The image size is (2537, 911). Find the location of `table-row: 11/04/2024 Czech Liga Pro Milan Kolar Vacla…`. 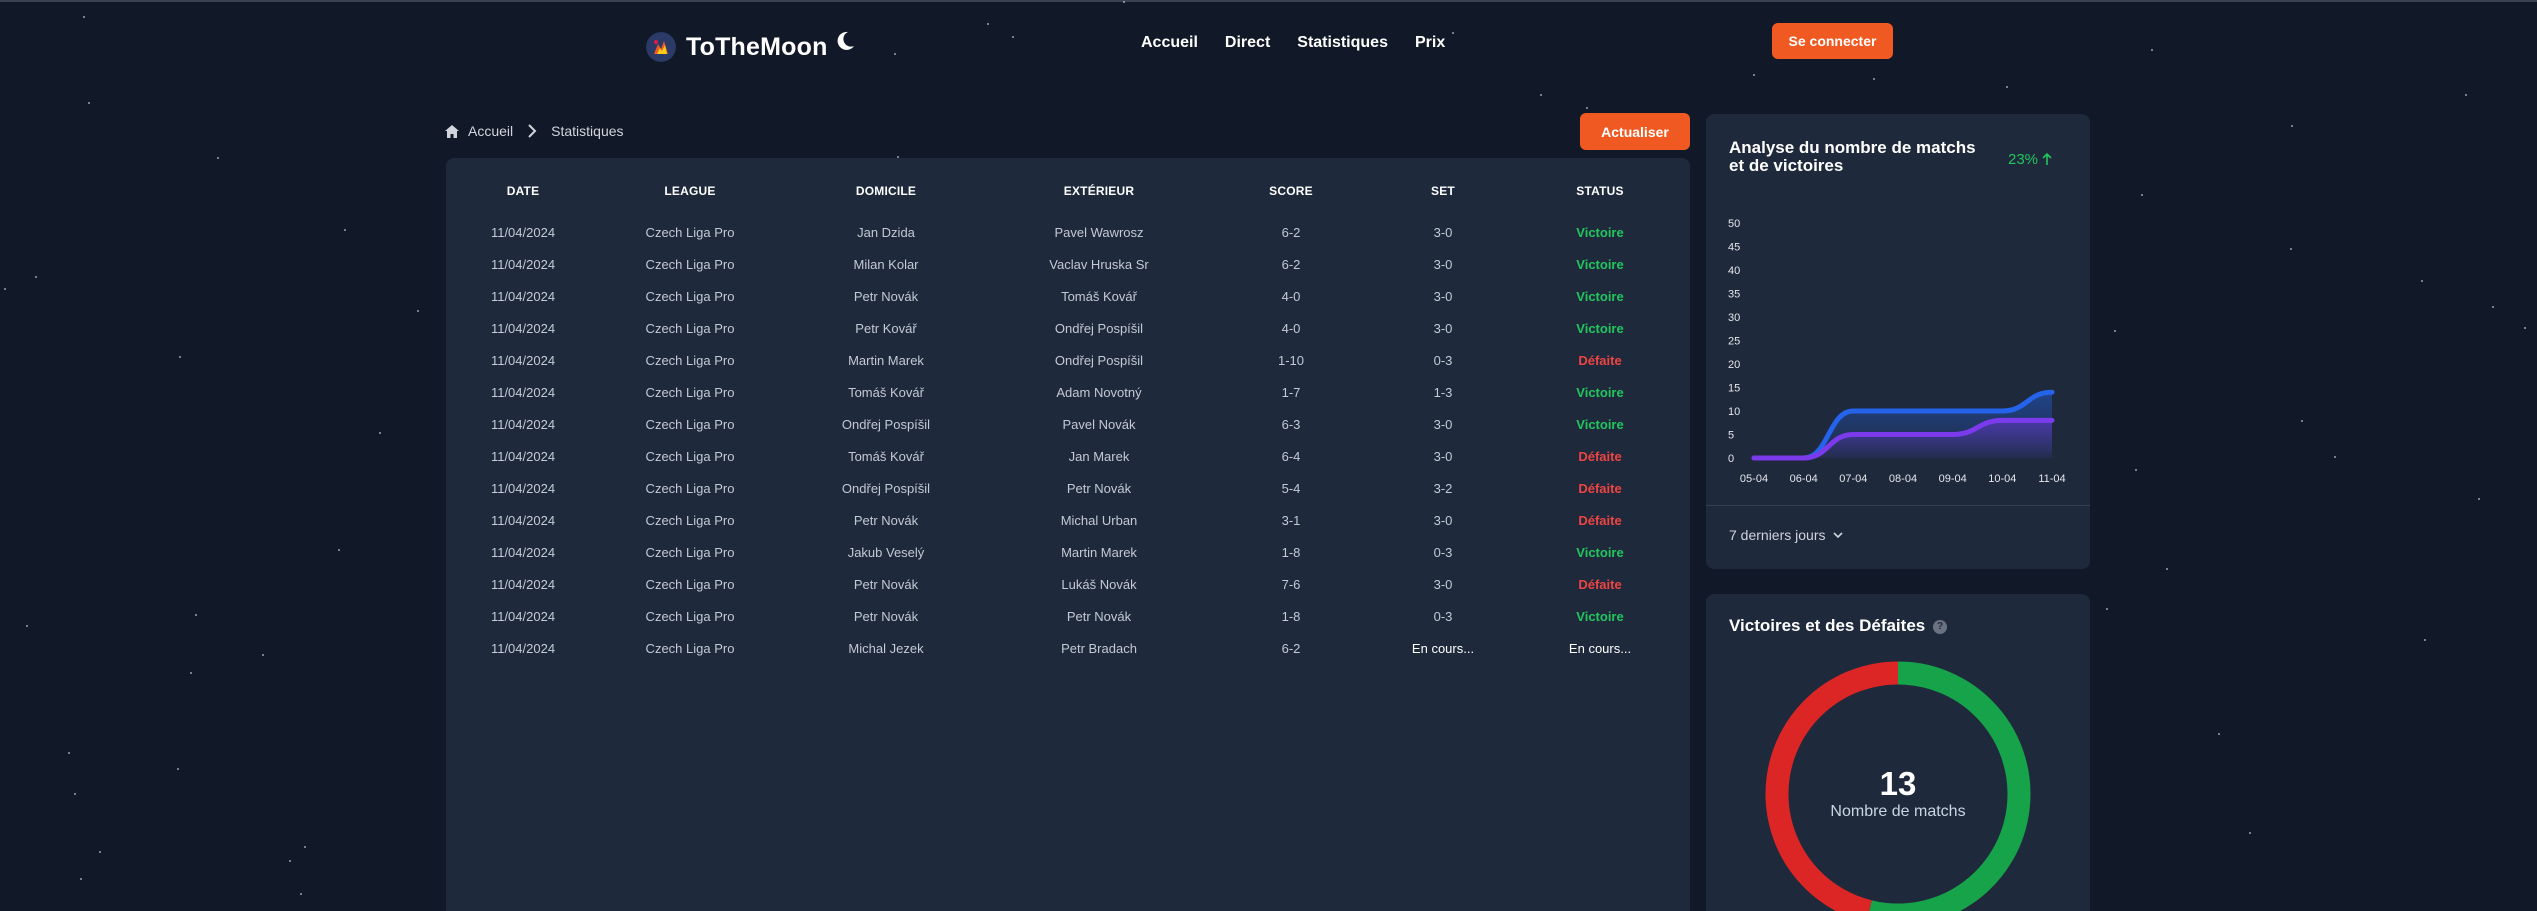

table-row: 11/04/2024 Czech Liga Pro Milan Kolar Vacla… is located at coordinates (1068, 266).